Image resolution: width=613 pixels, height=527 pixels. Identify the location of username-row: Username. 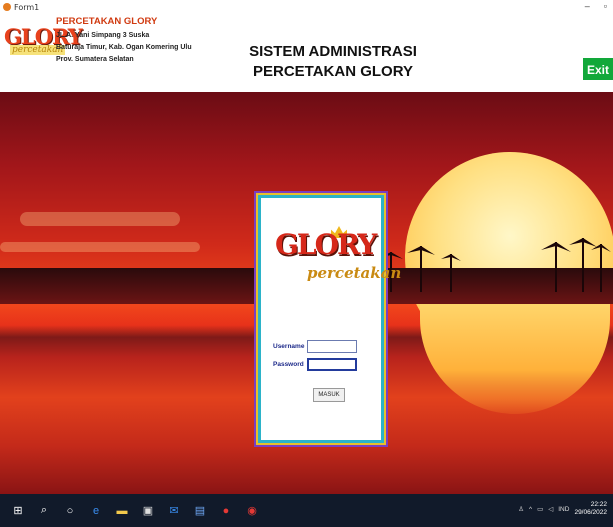
(315, 346).